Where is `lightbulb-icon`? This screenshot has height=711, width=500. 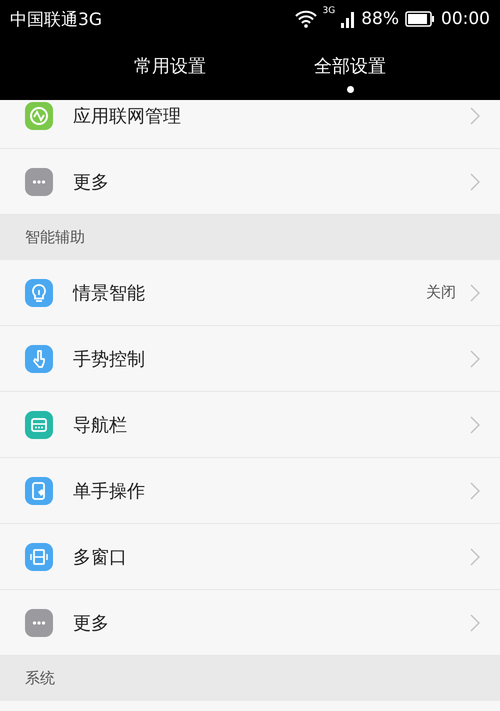 lightbulb-icon is located at coordinates (39, 292).